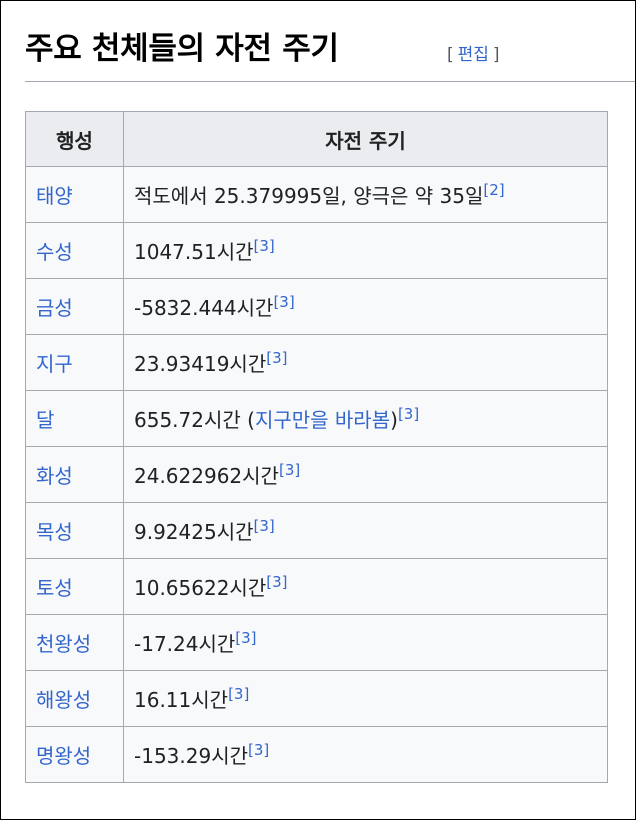  Describe the element at coordinates (181, 700) in the screenshot. I see `rotation-period-value: 16.11시간` at that location.